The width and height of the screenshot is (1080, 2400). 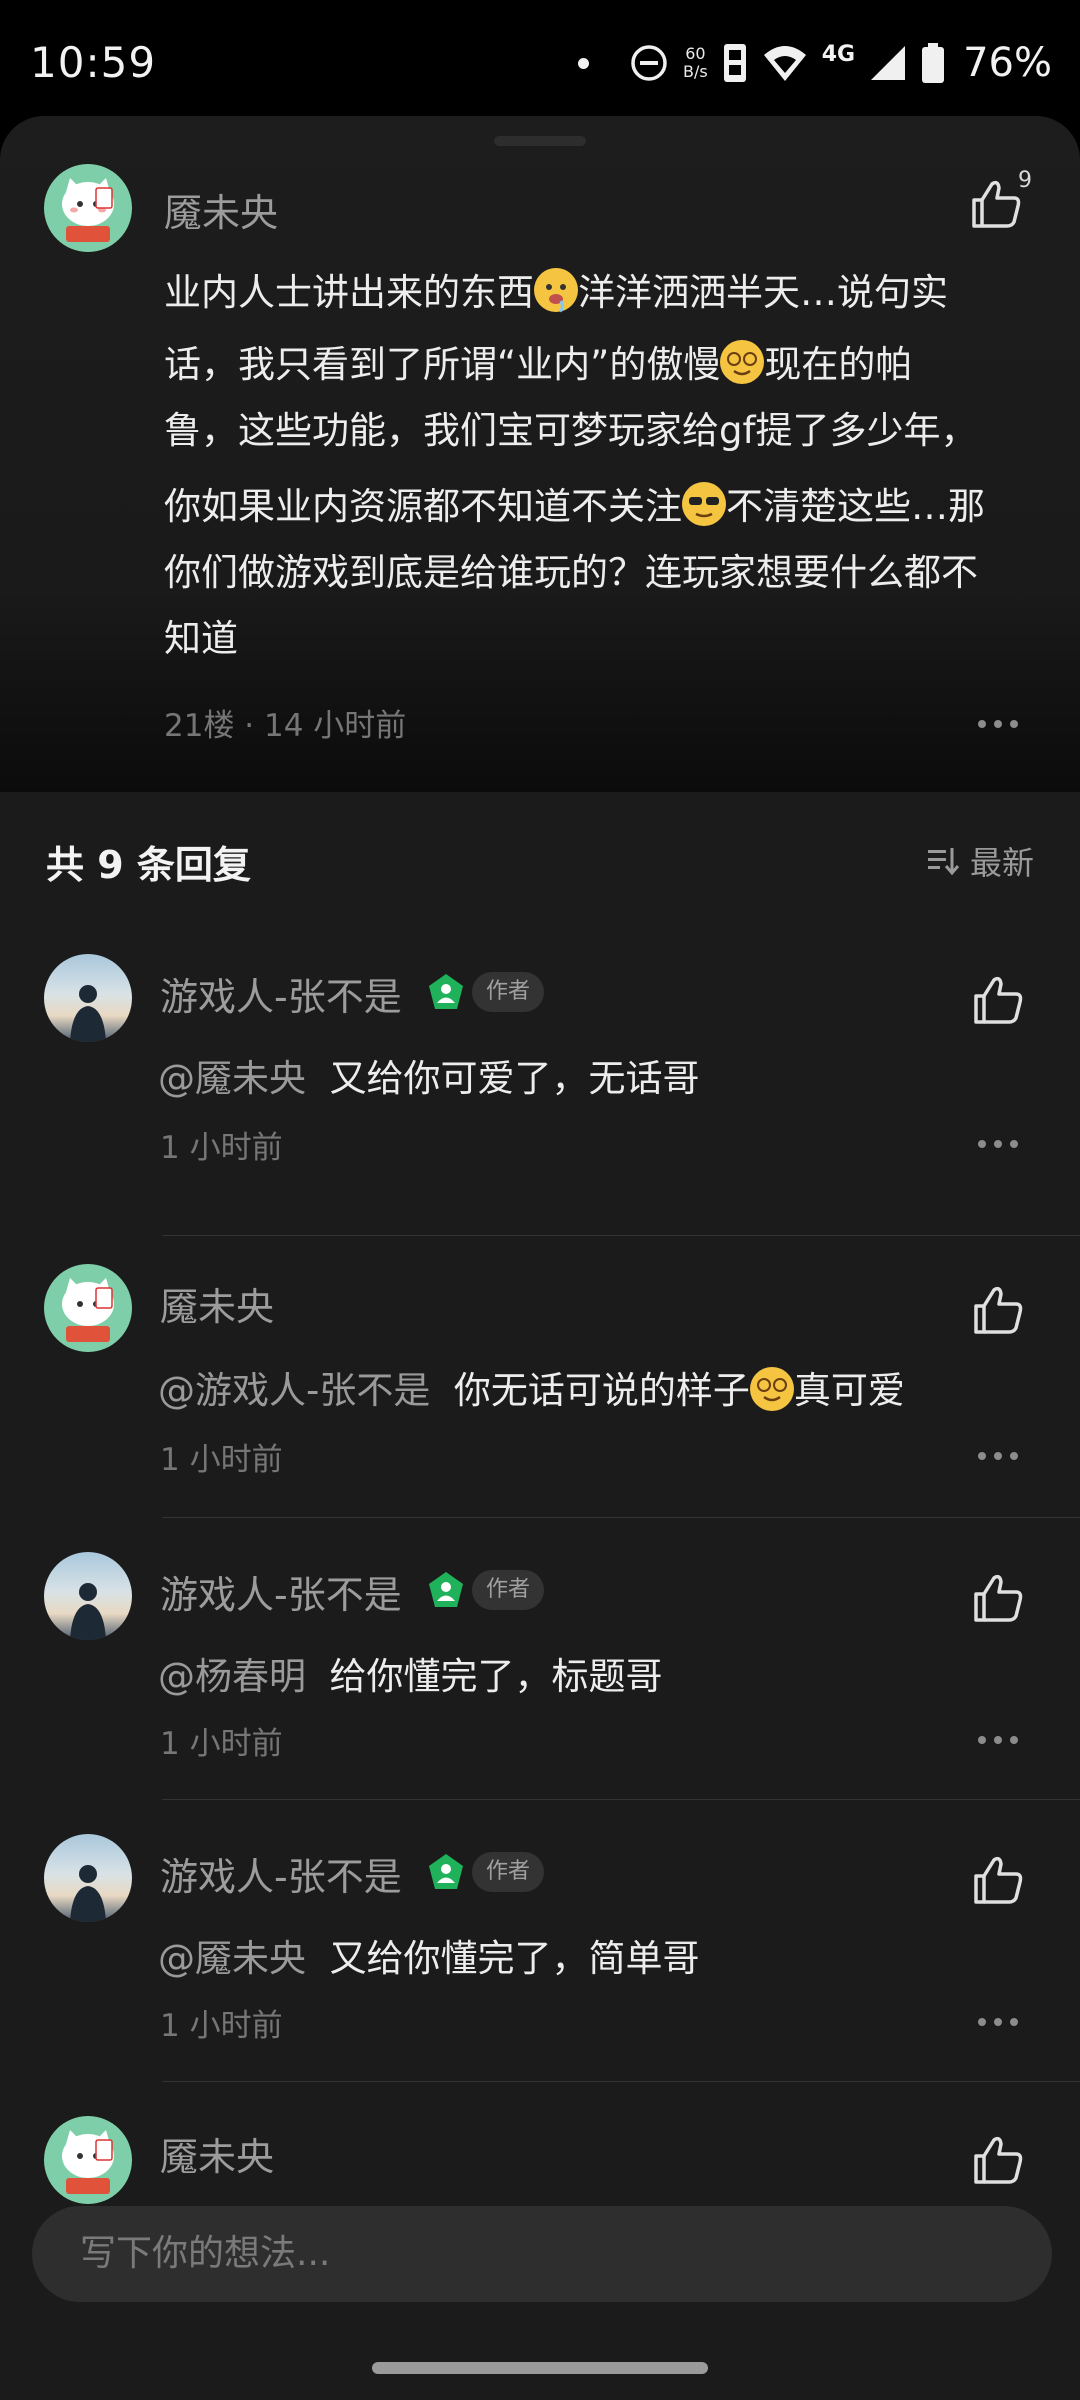 What do you see at coordinates (584, 63) in the screenshot?
I see `notification-dot-icon` at bounding box center [584, 63].